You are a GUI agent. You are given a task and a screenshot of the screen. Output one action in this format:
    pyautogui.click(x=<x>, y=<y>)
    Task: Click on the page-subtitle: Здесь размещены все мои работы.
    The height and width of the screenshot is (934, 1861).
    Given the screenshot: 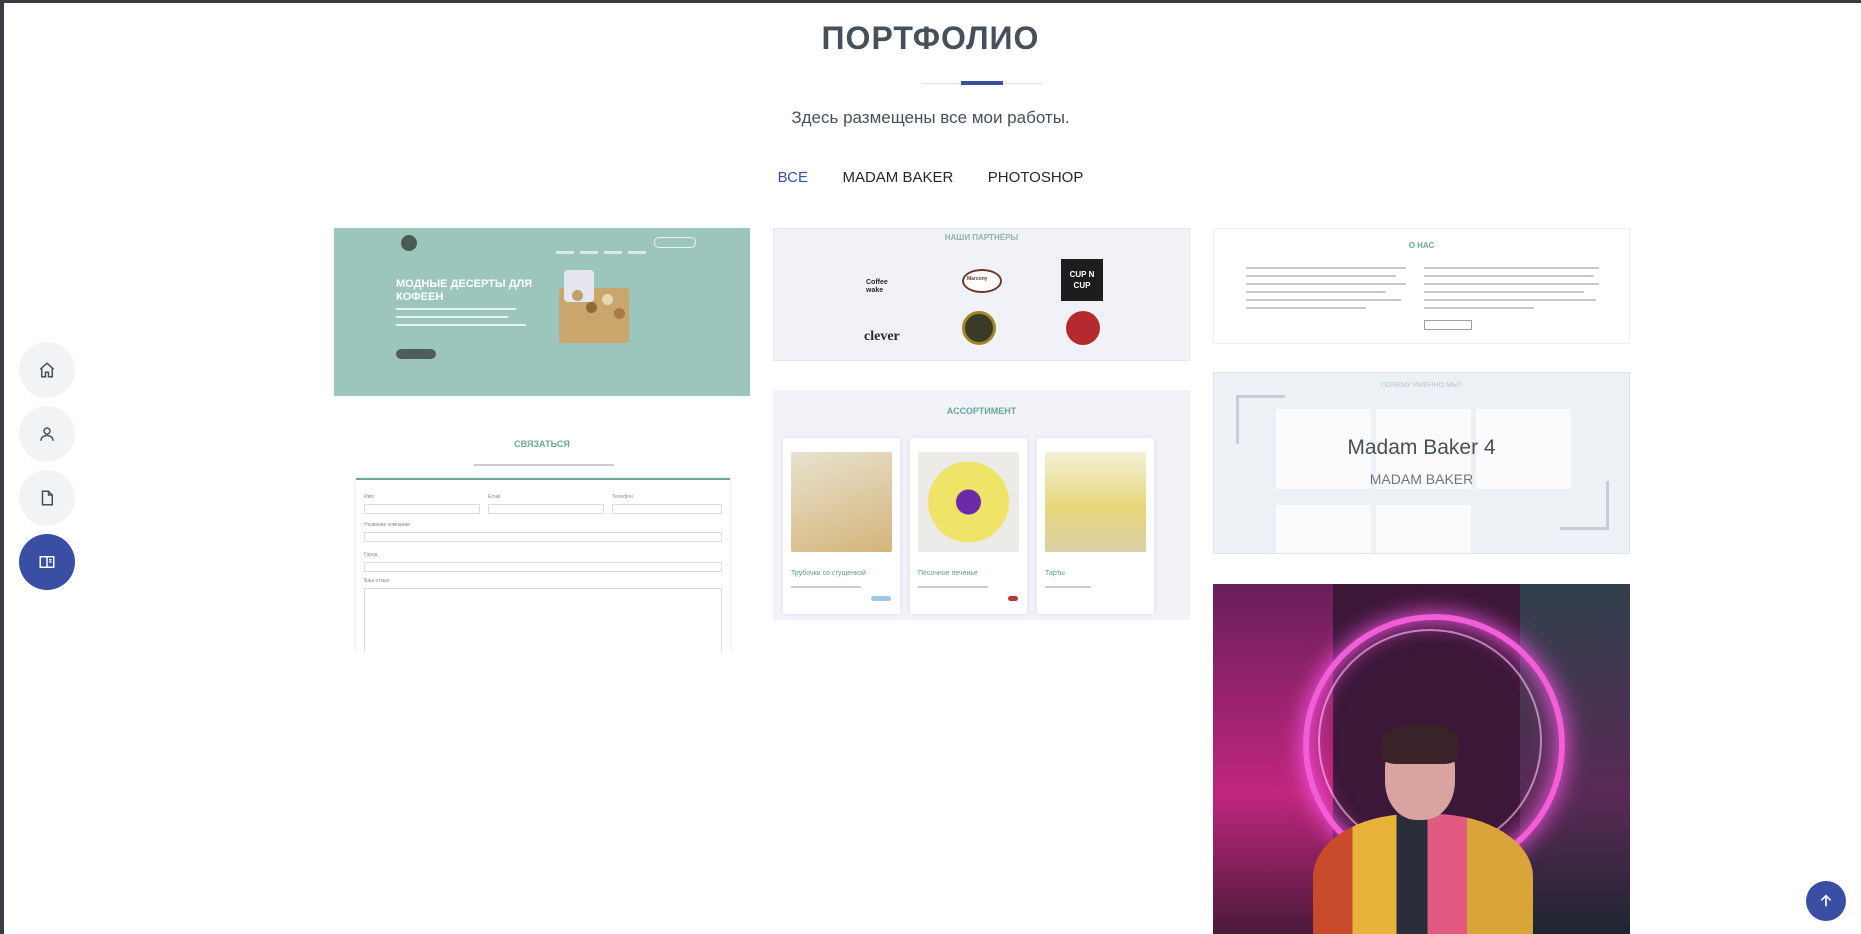 What is the action you would take?
    pyautogui.click(x=930, y=117)
    